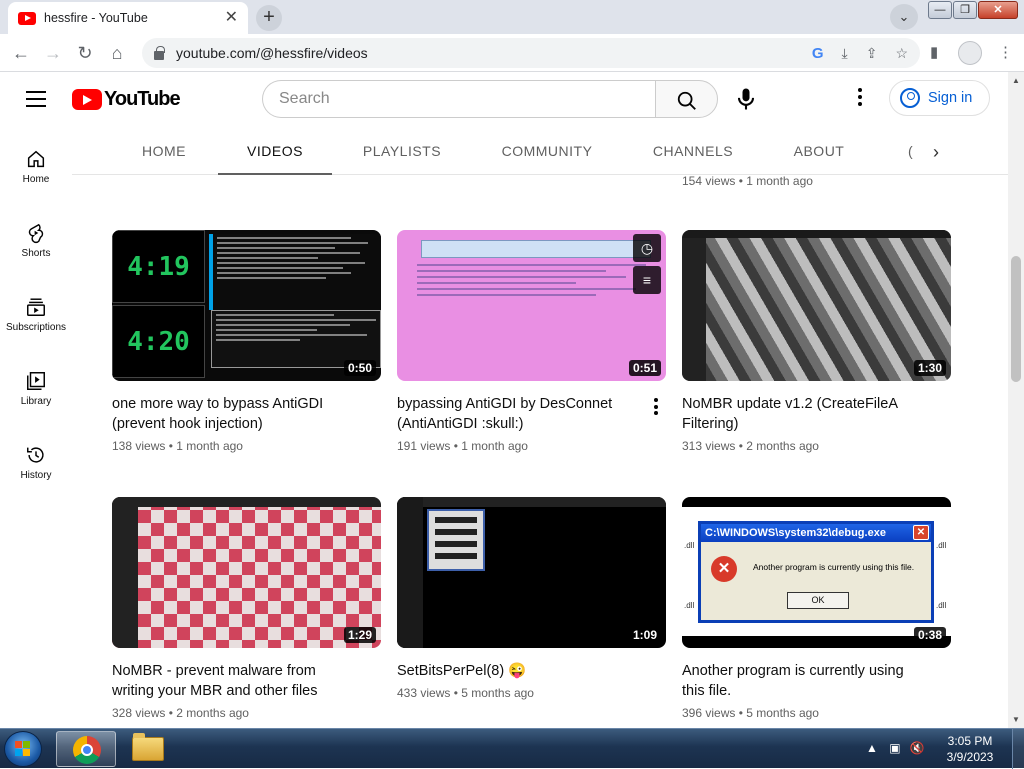 This screenshot has width=1024, height=769. What do you see at coordinates (940, 10) in the screenshot?
I see `window-minimize-button: —` at bounding box center [940, 10].